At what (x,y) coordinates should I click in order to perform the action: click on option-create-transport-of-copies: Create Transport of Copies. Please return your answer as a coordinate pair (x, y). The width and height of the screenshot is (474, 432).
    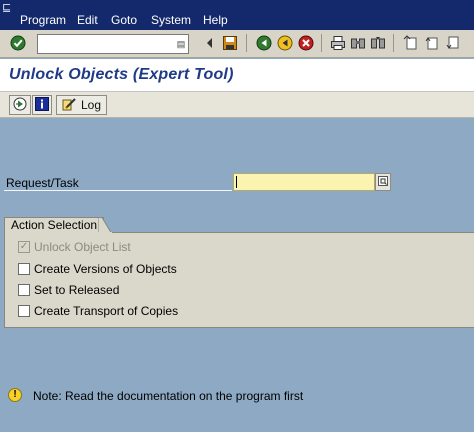
    Looking at the image, I should click on (98, 311).